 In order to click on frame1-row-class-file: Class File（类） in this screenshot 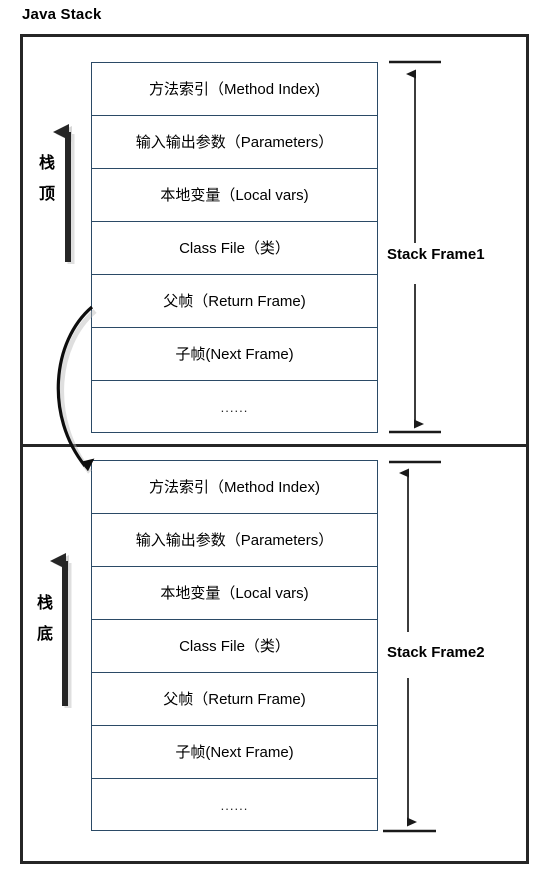, I will do `click(234, 248)`.